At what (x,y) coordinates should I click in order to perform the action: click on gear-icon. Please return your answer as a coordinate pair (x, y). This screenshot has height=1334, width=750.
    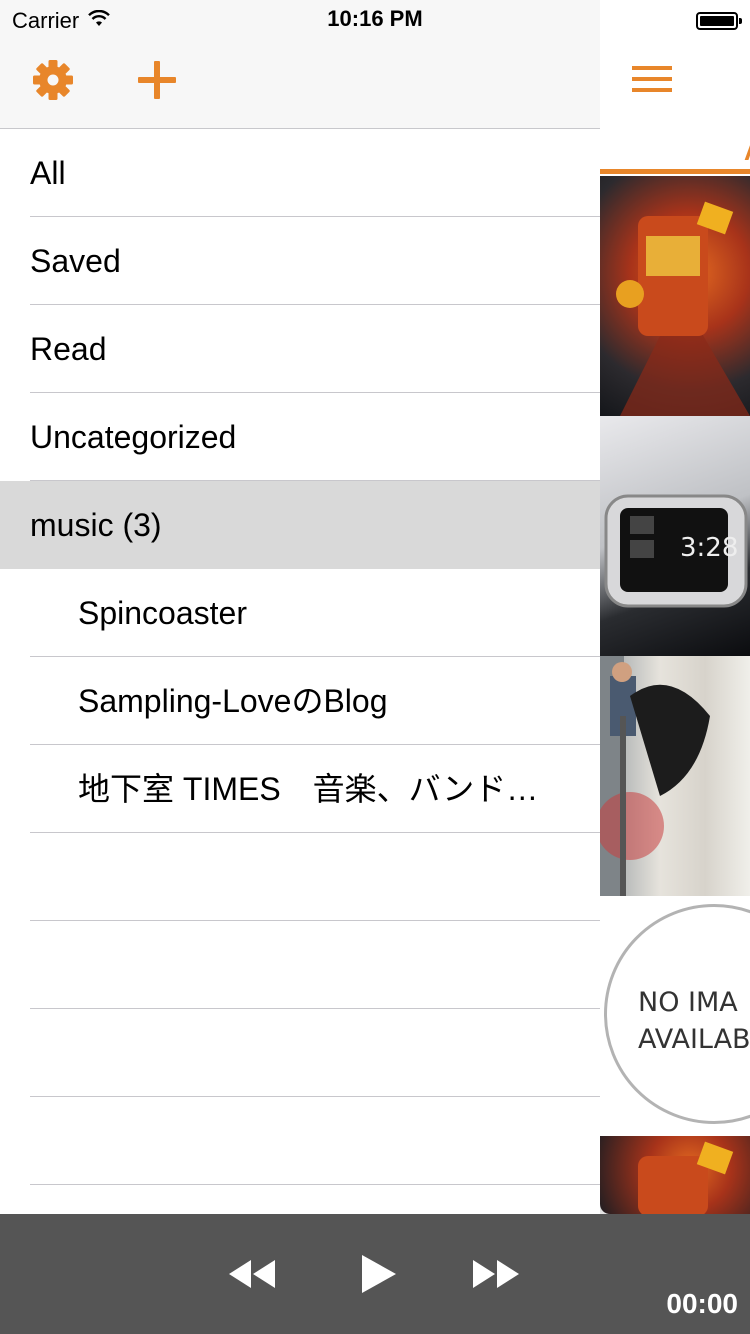
    Looking at the image, I should click on (53, 82).